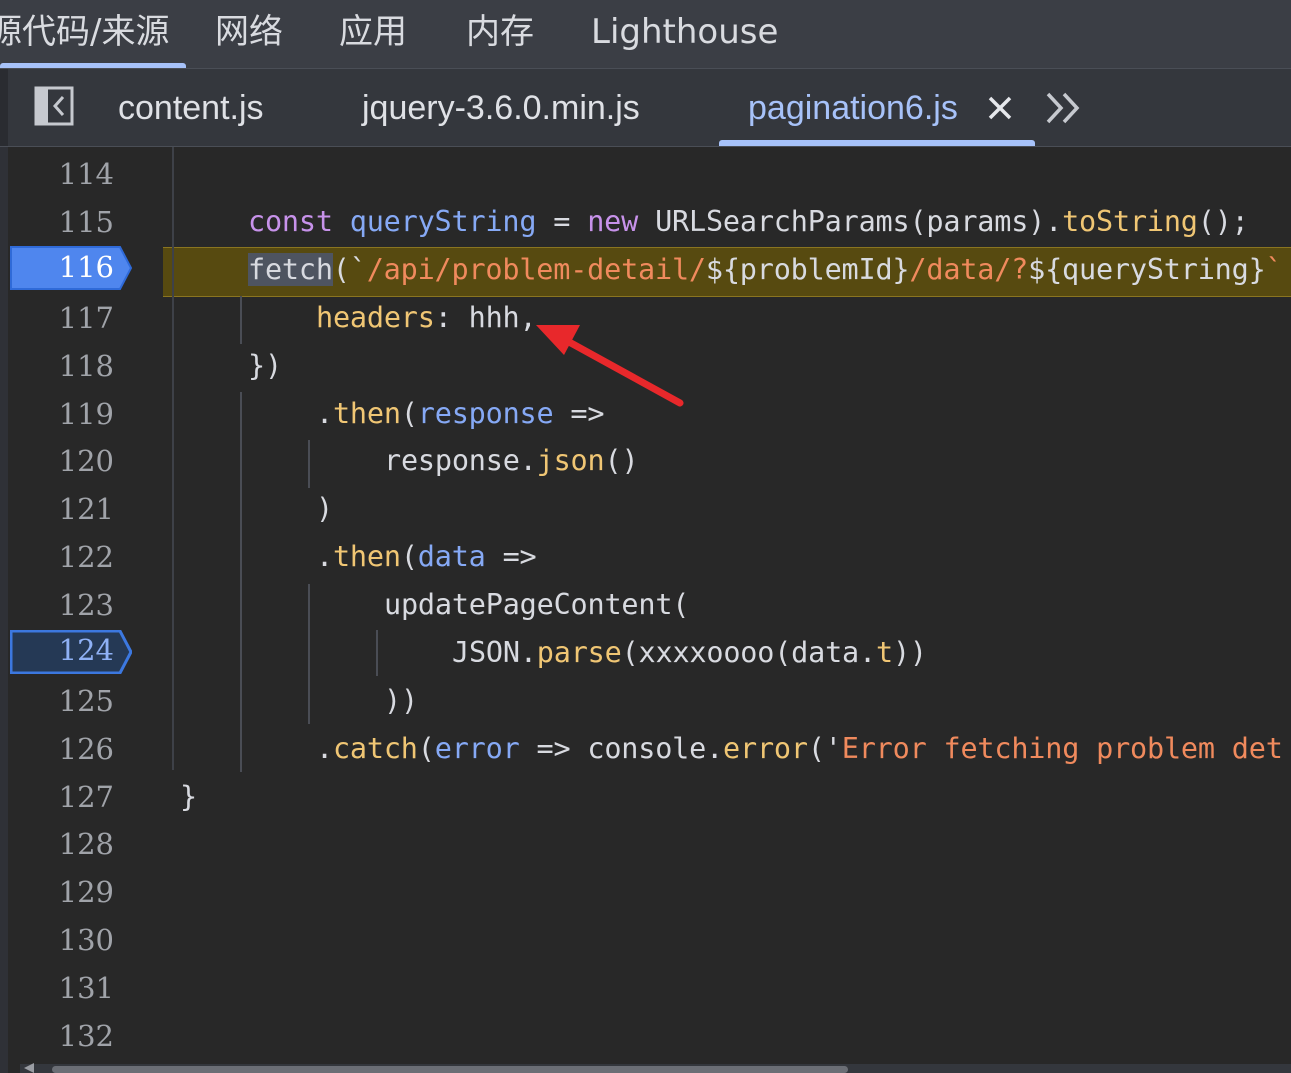 This screenshot has width=1291, height=1073. What do you see at coordinates (373, 32) in the screenshot?
I see `tab-application: 应用` at bounding box center [373, 32].